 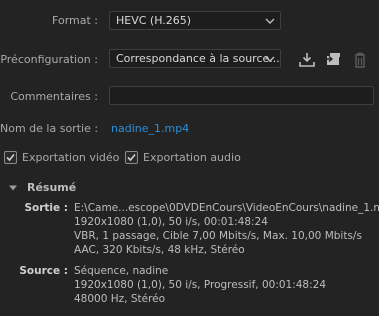 What do you see at coordinates (241, 95) in the screenshot?
I see `comments-input` at bounding box center [241, 95].